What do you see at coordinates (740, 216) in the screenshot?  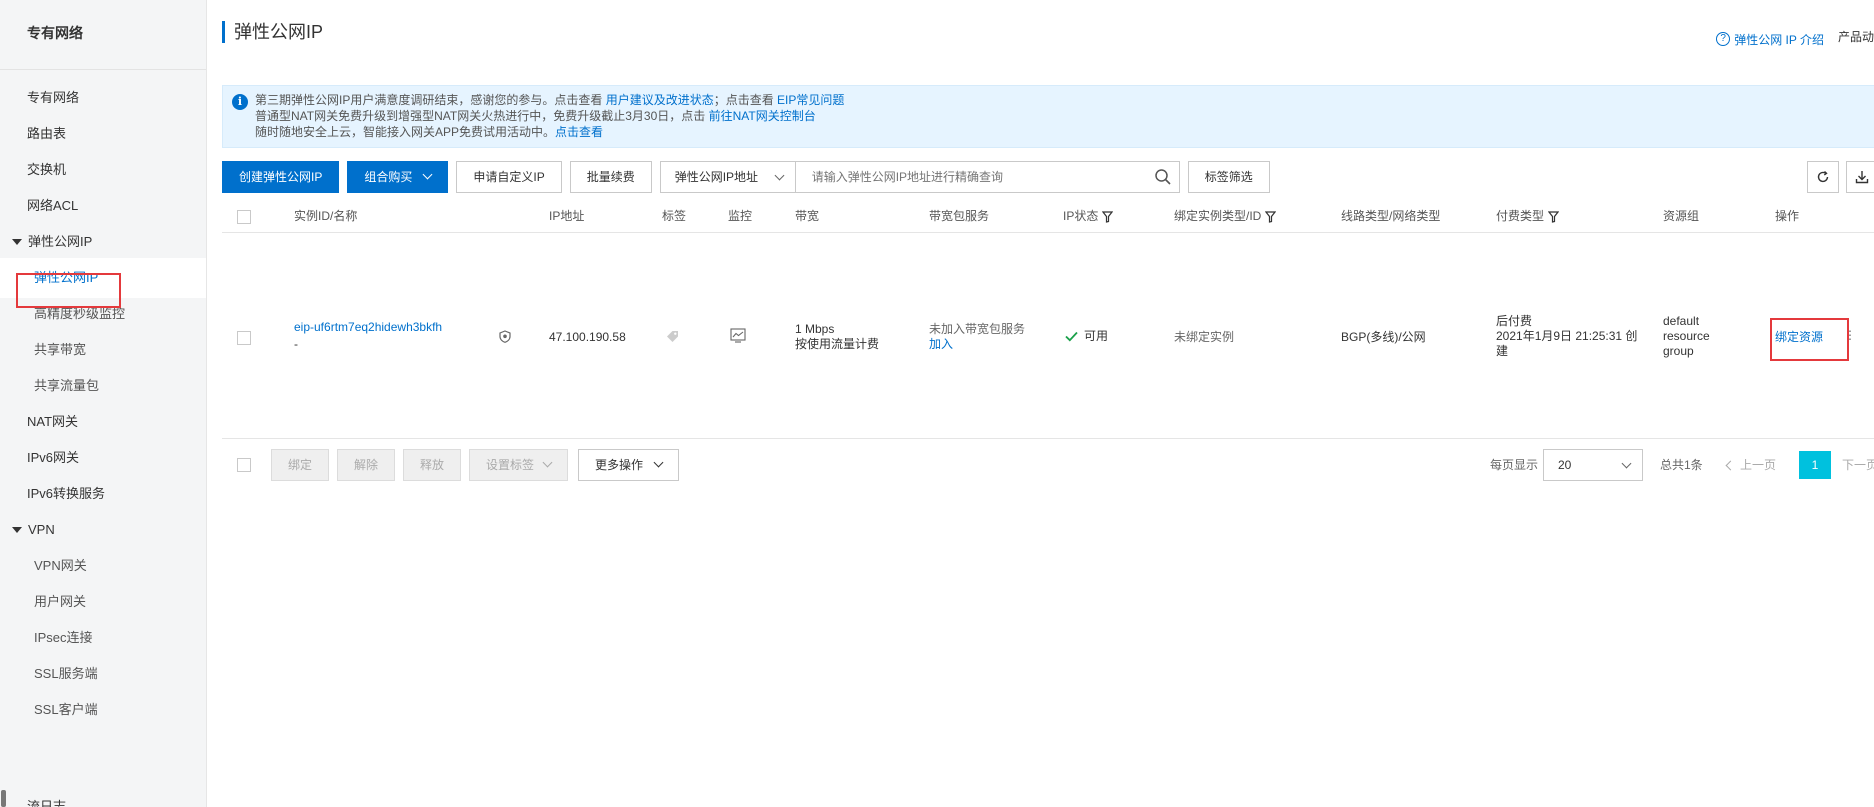 I see `col-monitor: 监控` at bounding box center [740, 216].